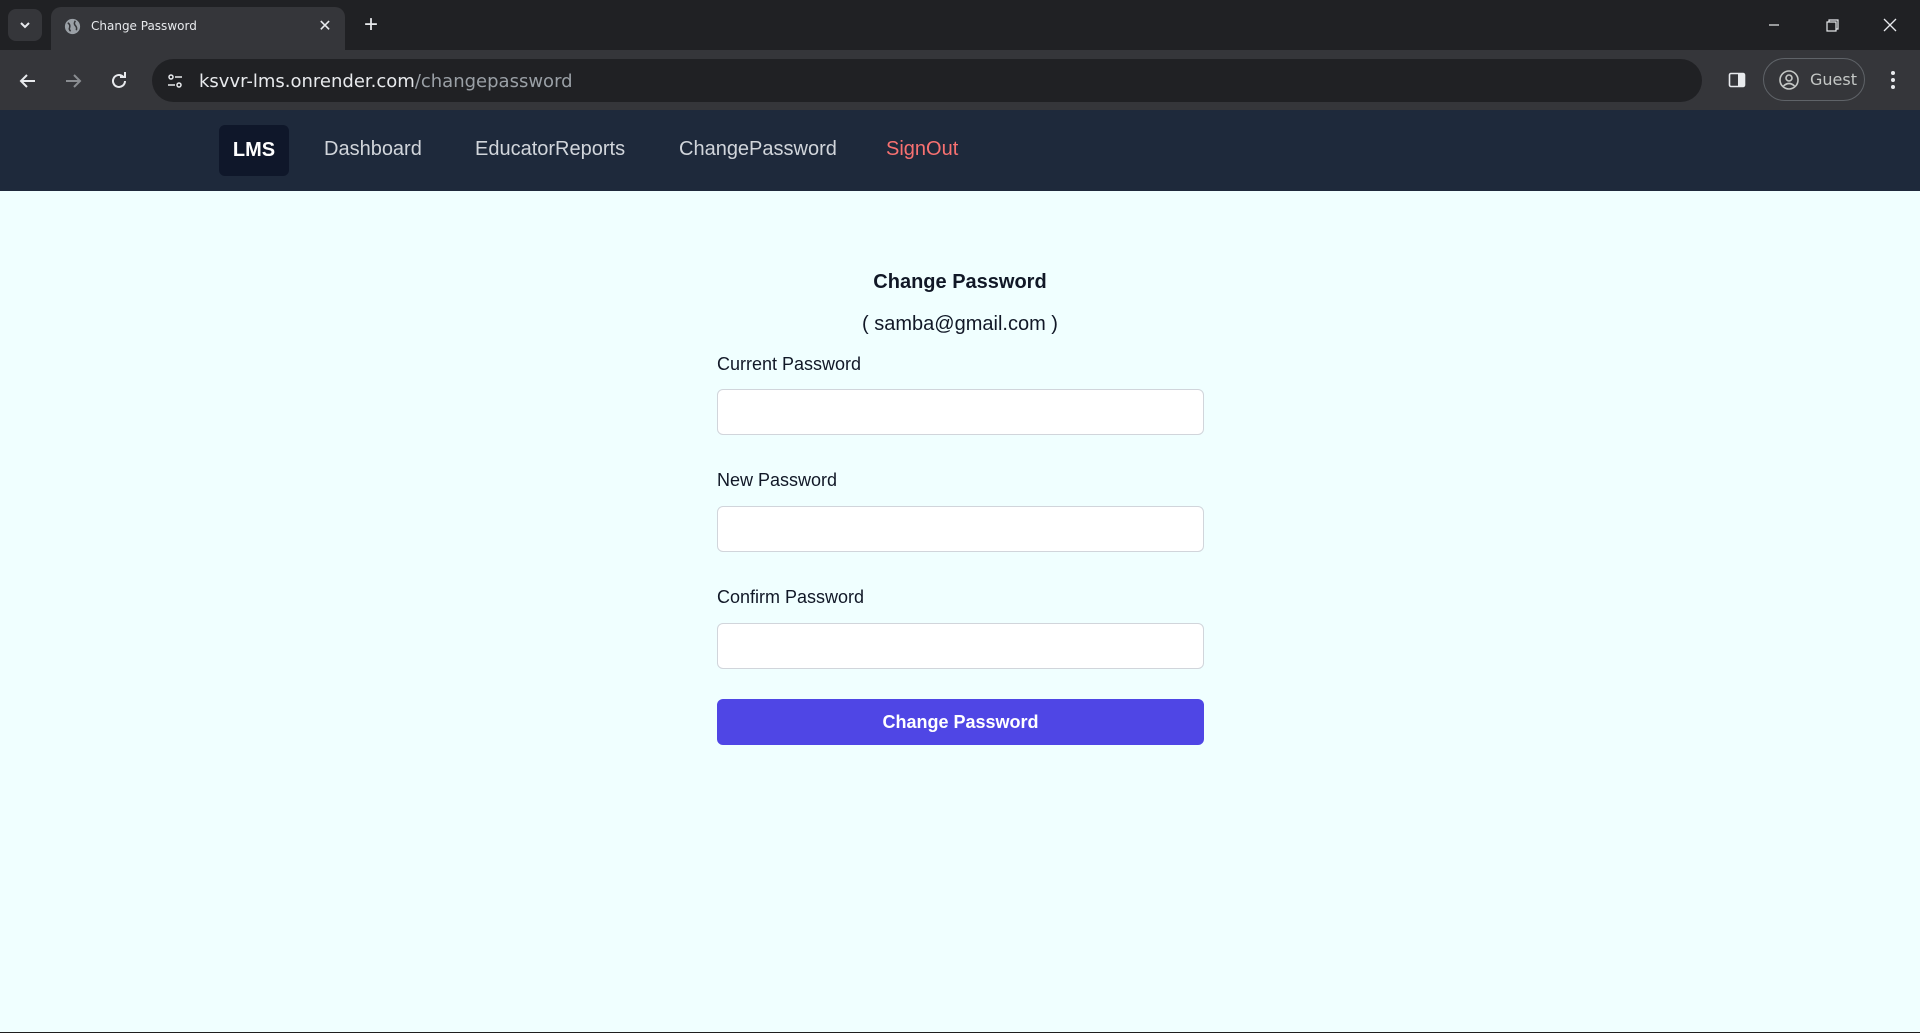 The image size is (1920, 1033). What do you see at coordinates (1890, 25) in the screenshot?
I see `close-window-icon` at bounding box center [1890, 25].